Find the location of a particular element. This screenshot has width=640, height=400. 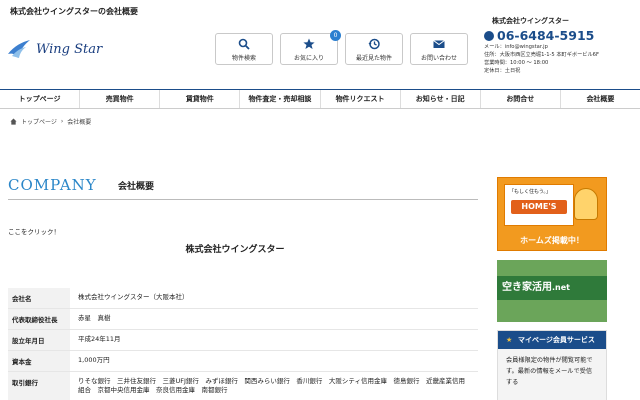

mascot-image is located at coordinates (586, 204).